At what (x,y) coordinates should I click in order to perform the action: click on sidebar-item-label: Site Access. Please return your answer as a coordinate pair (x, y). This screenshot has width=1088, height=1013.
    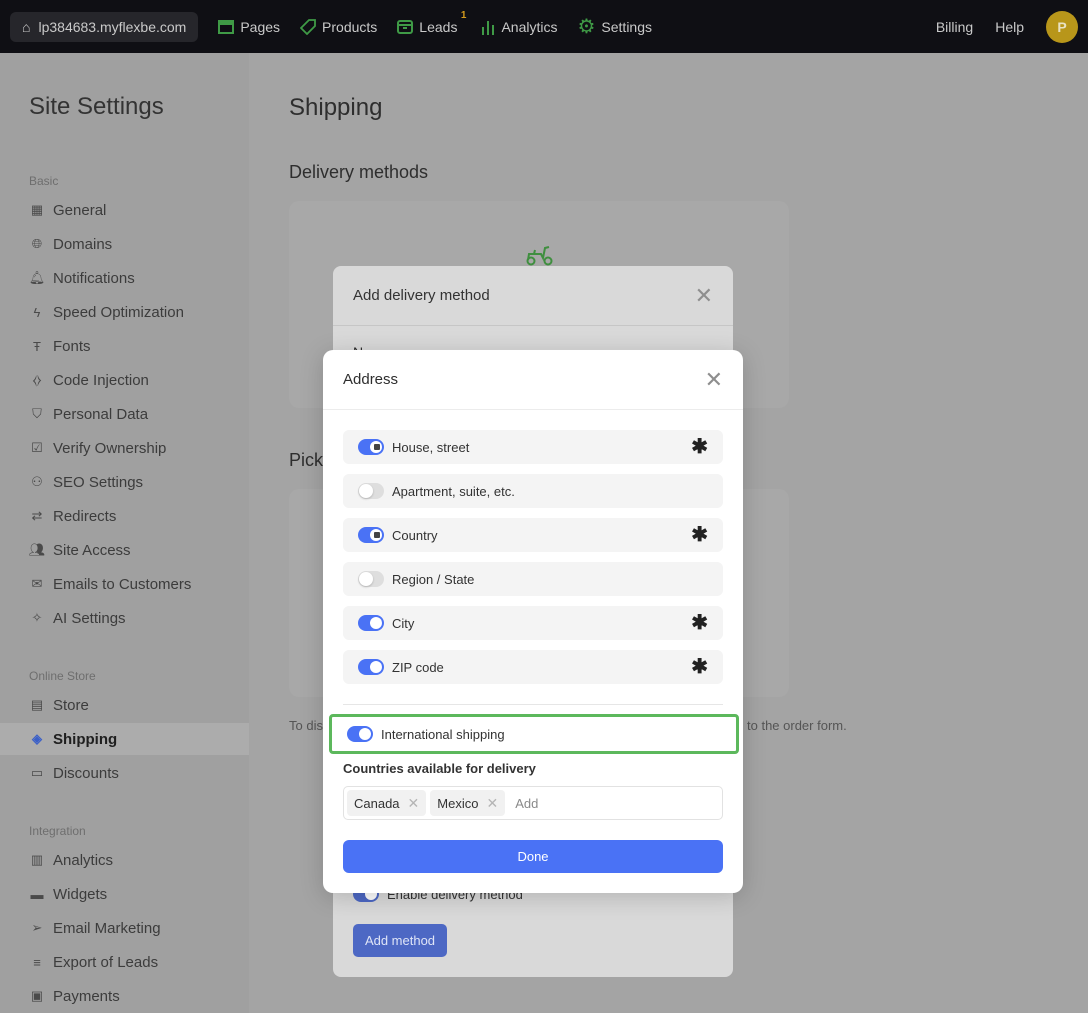
    Looking at the image, I should click on (92, 550).